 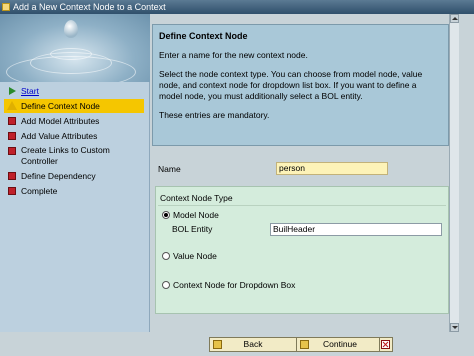 I want to click on step-start: Start, so click(x=74, y=91).